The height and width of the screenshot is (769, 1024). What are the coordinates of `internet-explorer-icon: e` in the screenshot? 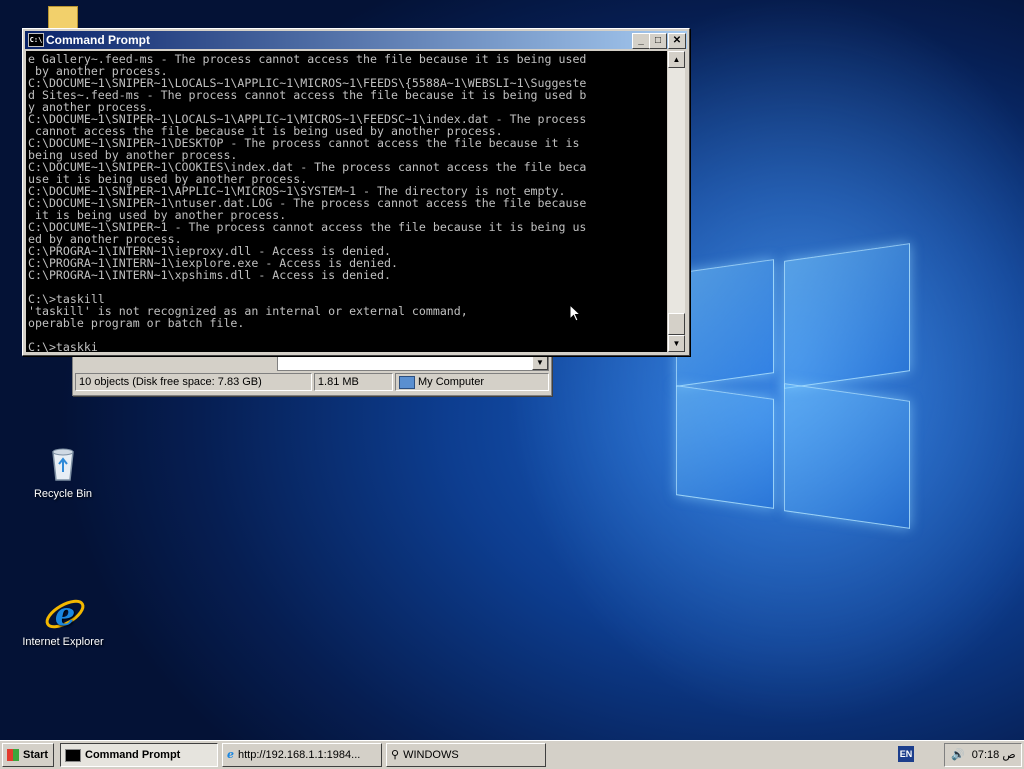 It's located at (64, 612).